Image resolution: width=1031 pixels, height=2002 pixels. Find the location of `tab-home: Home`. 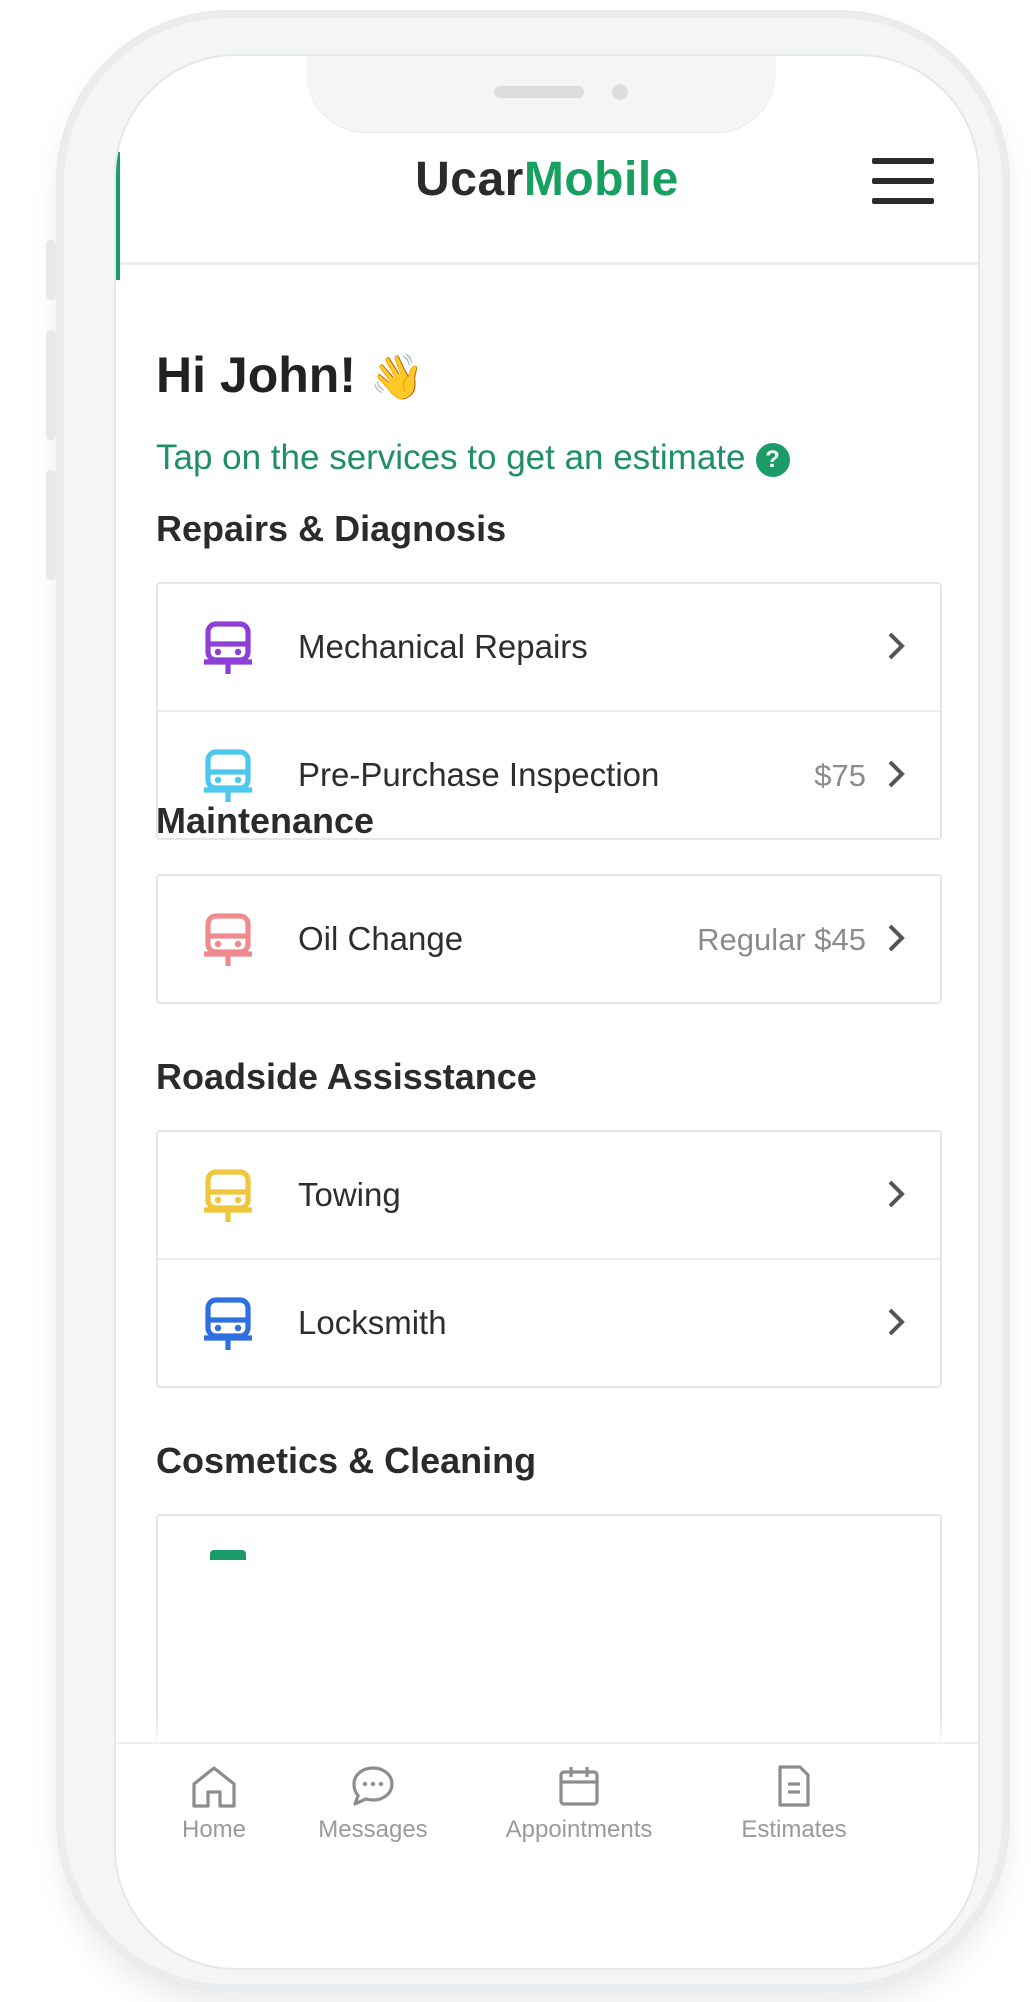

tab-home: Home is located at coordinates (214, 1803).